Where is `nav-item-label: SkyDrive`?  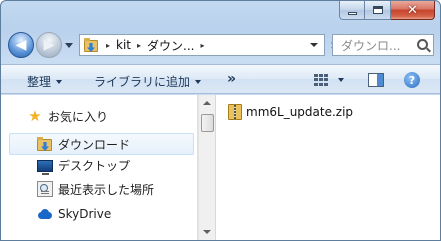
nav-item-label: SkyDrive is located at coordinates (85, 214).